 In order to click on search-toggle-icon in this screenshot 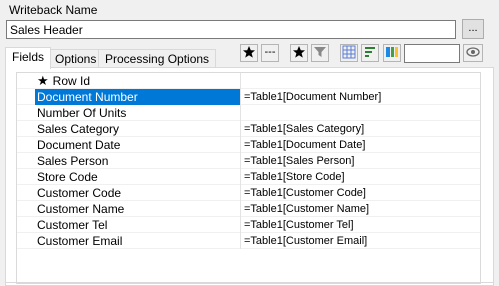, I will do `click(473, 53)`.